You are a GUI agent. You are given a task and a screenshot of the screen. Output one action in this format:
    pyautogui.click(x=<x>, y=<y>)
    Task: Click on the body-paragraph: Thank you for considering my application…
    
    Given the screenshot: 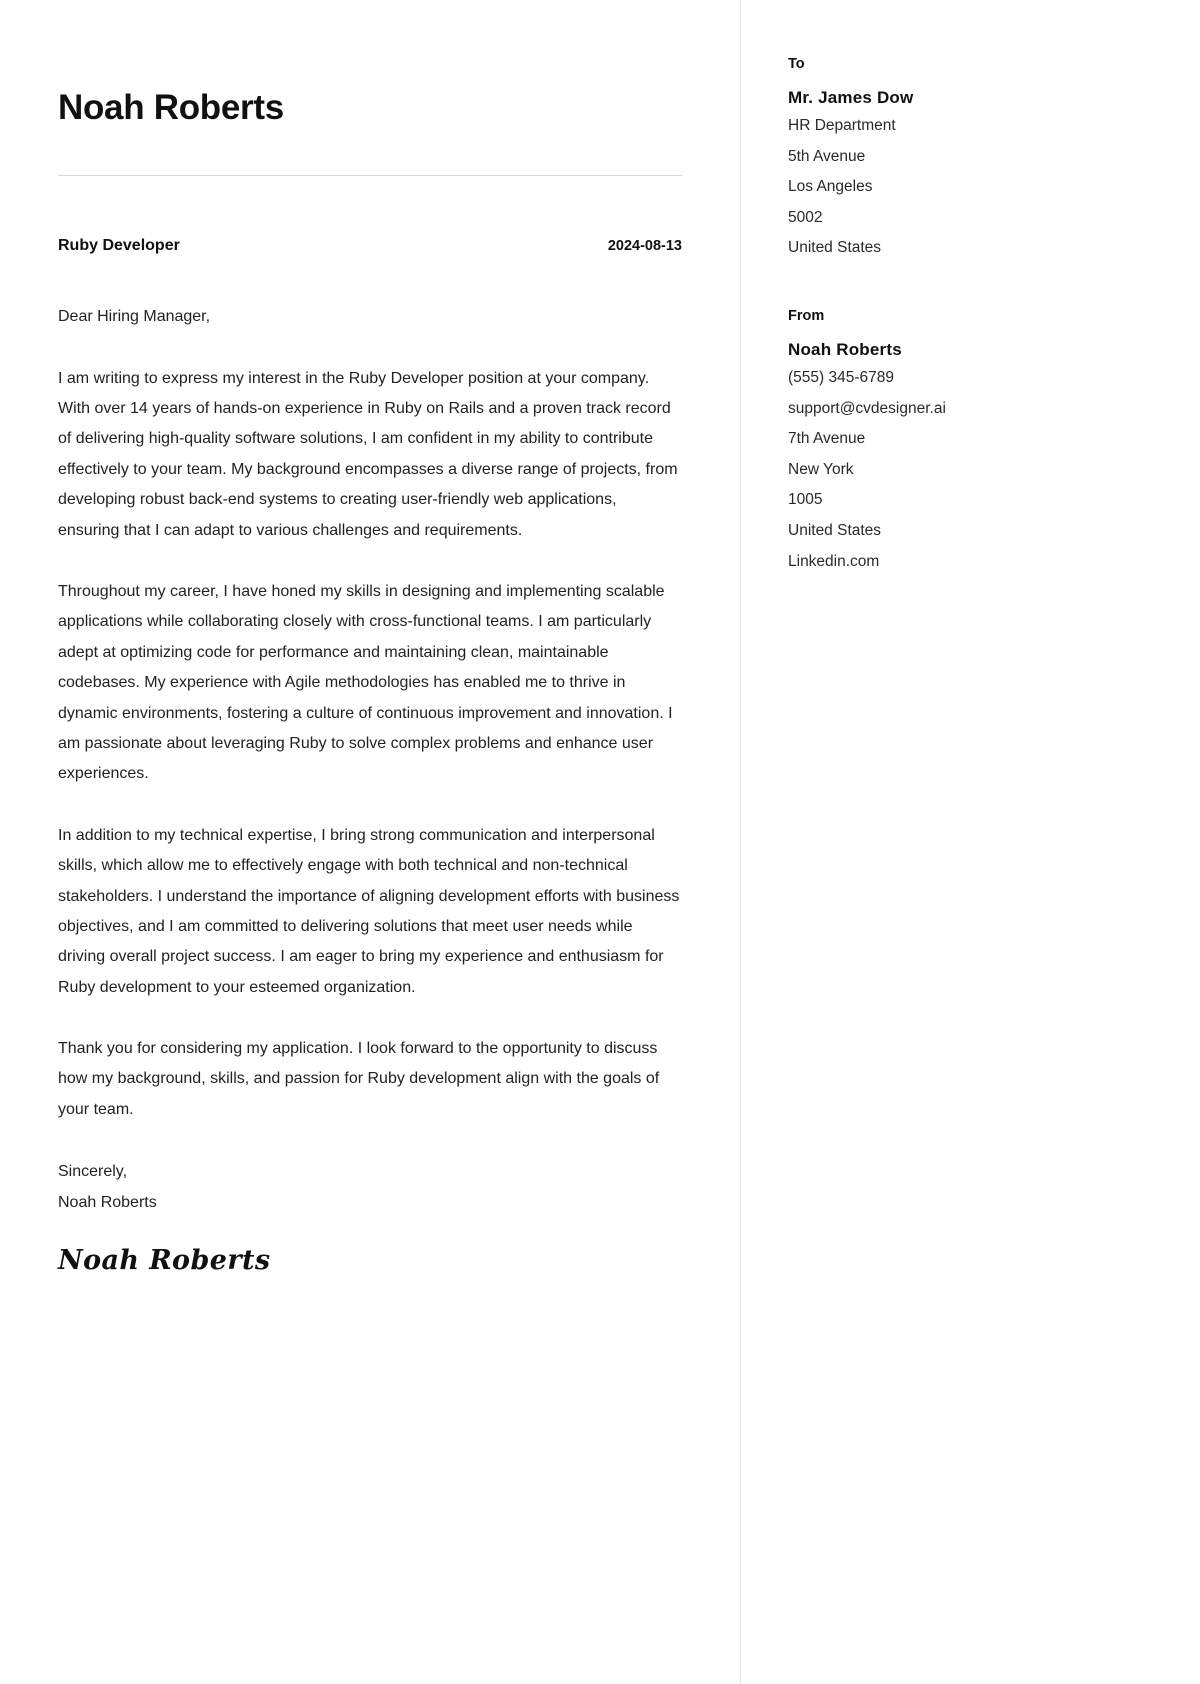 What is the action you would take?
    pyautogui.click(x=359, y=1079)
    